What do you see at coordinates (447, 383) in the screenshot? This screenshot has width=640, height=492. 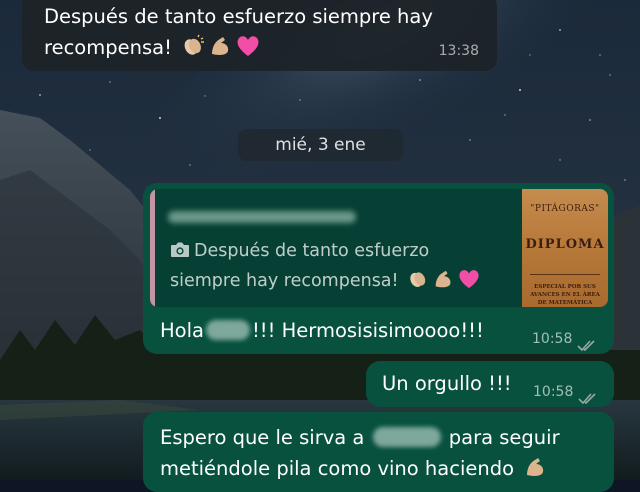 I see `message-text: Un orgullo !!!` at bounding box center [447, 383].